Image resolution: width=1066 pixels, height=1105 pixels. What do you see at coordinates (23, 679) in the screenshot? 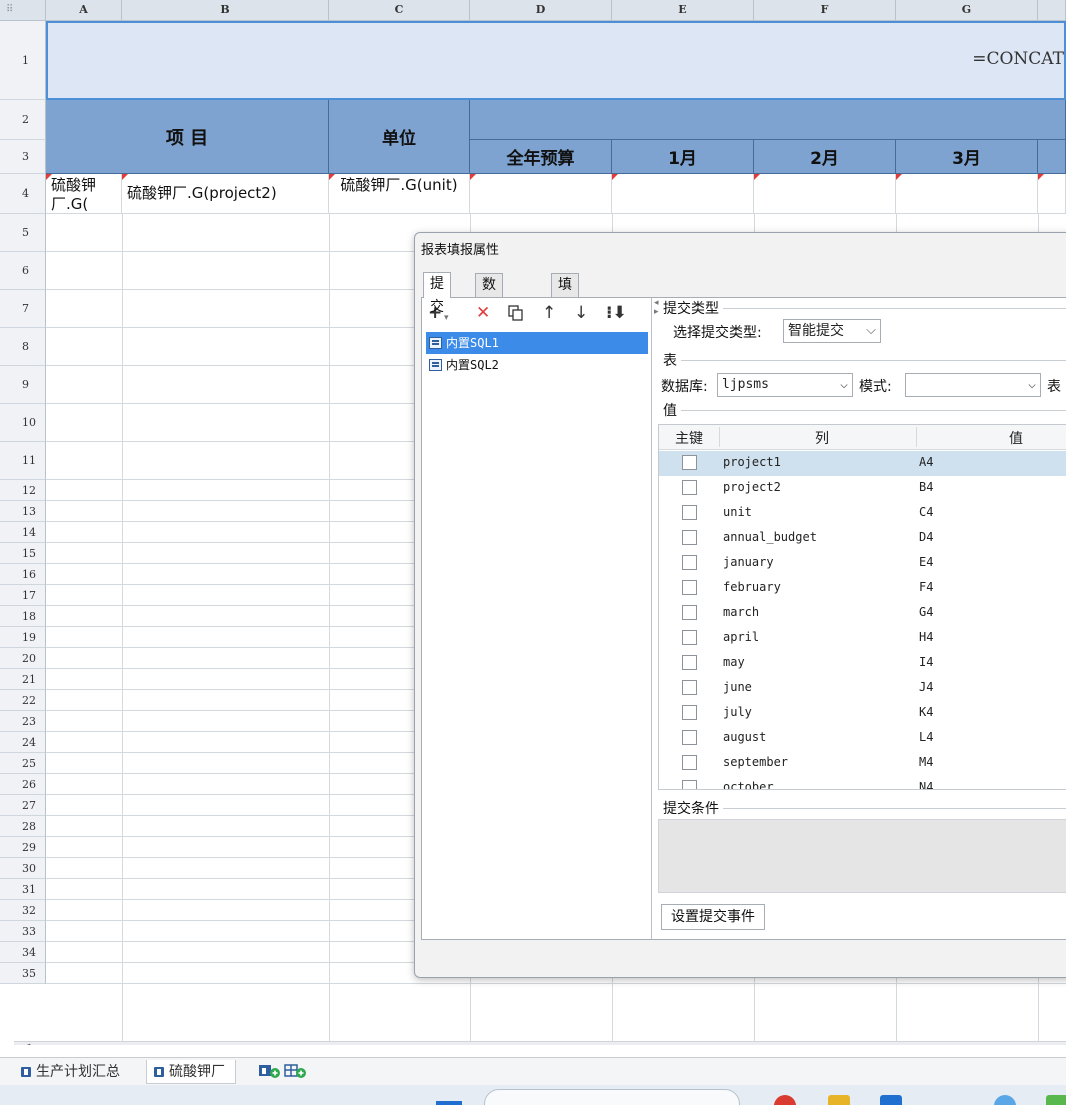
I see `row-header-21: 21` at bounding box center [23, 679].